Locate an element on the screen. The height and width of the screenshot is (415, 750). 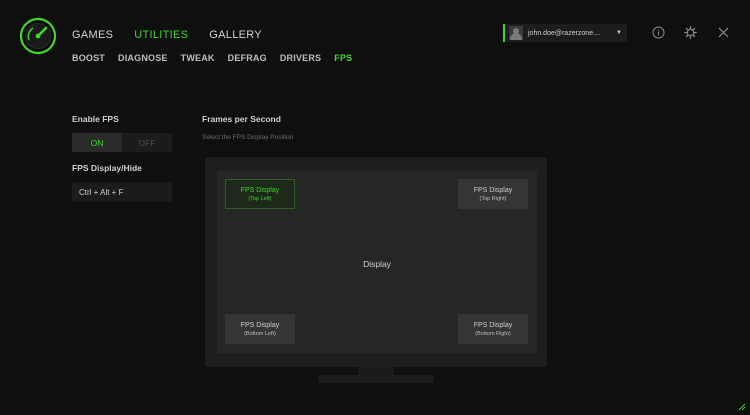
position-subtitle: (Bottom Right) is located at coordinates (493, 333).